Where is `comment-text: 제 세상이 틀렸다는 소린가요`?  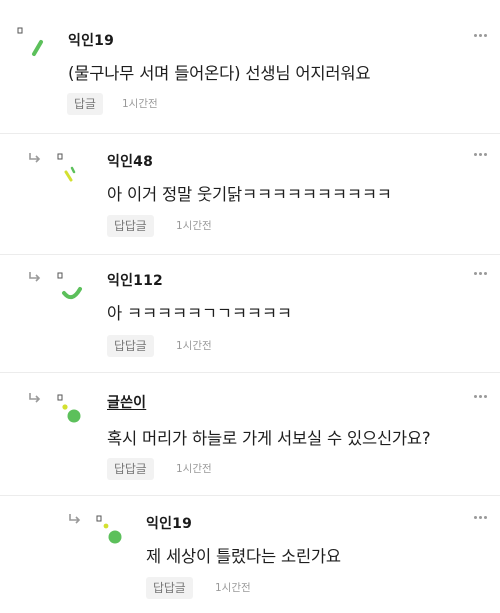 comment-text: 제 세상이 틀렸다는 소린가요 is located at coordinates (243, 556).